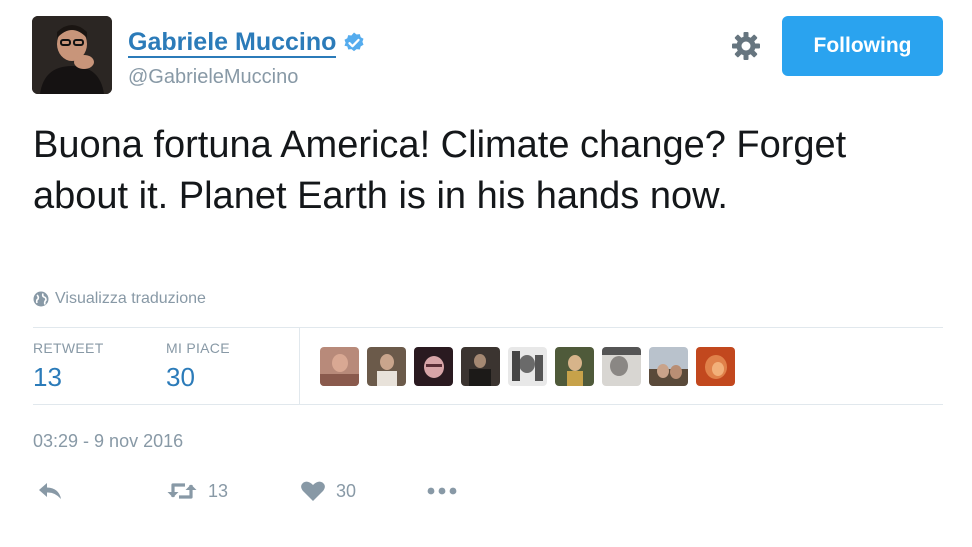 The image size is (972, 547). Describe the element at coordinates (346, 490) in the screenshot. I see `like-action-count: 30` at that location.